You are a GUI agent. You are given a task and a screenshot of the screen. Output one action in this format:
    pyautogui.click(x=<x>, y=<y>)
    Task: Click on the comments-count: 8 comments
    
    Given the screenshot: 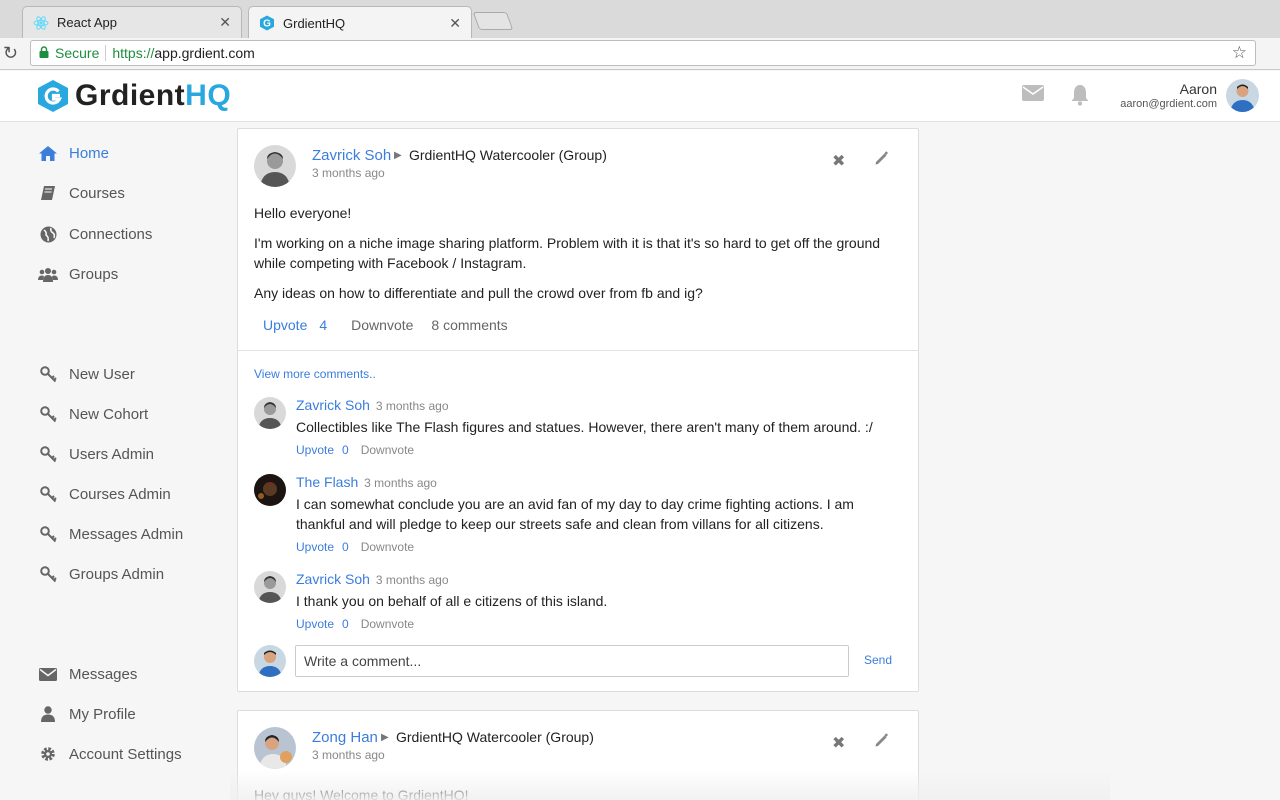 What is the action you would take?
    pyautogui.click(x=469, y=325)
    